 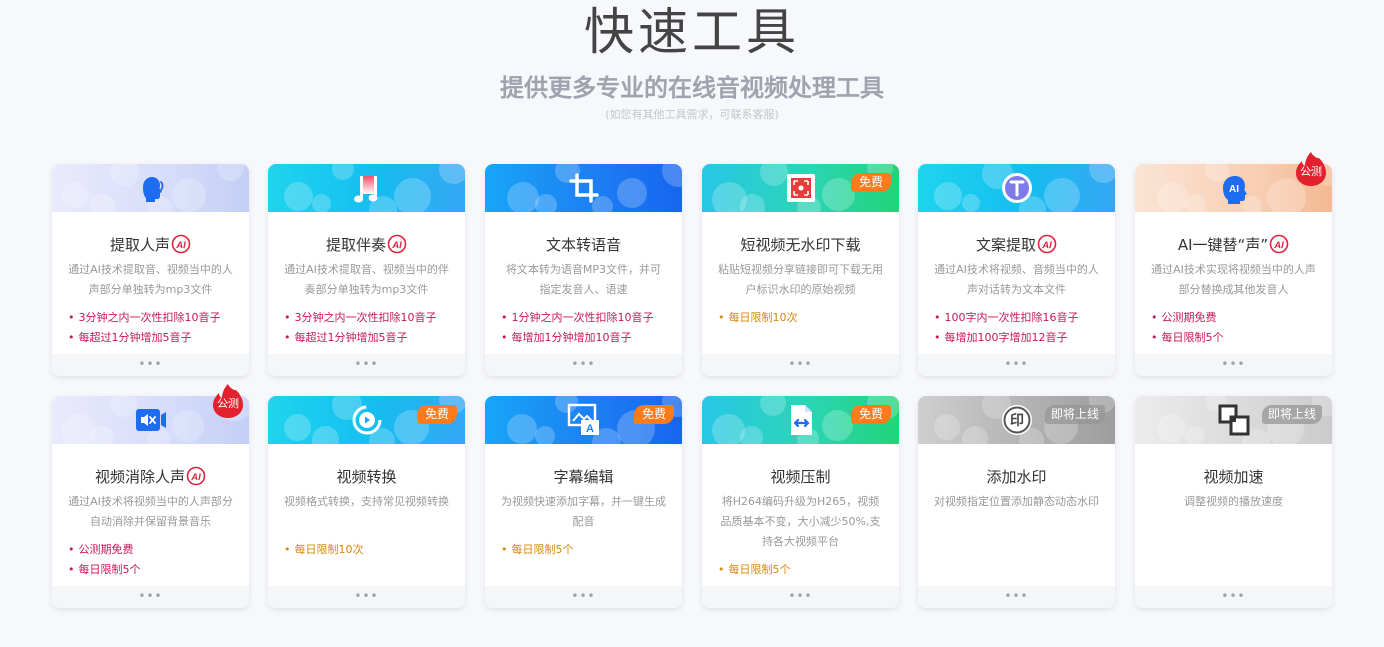 I want to click on head-voice-icon, so click(x=151, y=188).